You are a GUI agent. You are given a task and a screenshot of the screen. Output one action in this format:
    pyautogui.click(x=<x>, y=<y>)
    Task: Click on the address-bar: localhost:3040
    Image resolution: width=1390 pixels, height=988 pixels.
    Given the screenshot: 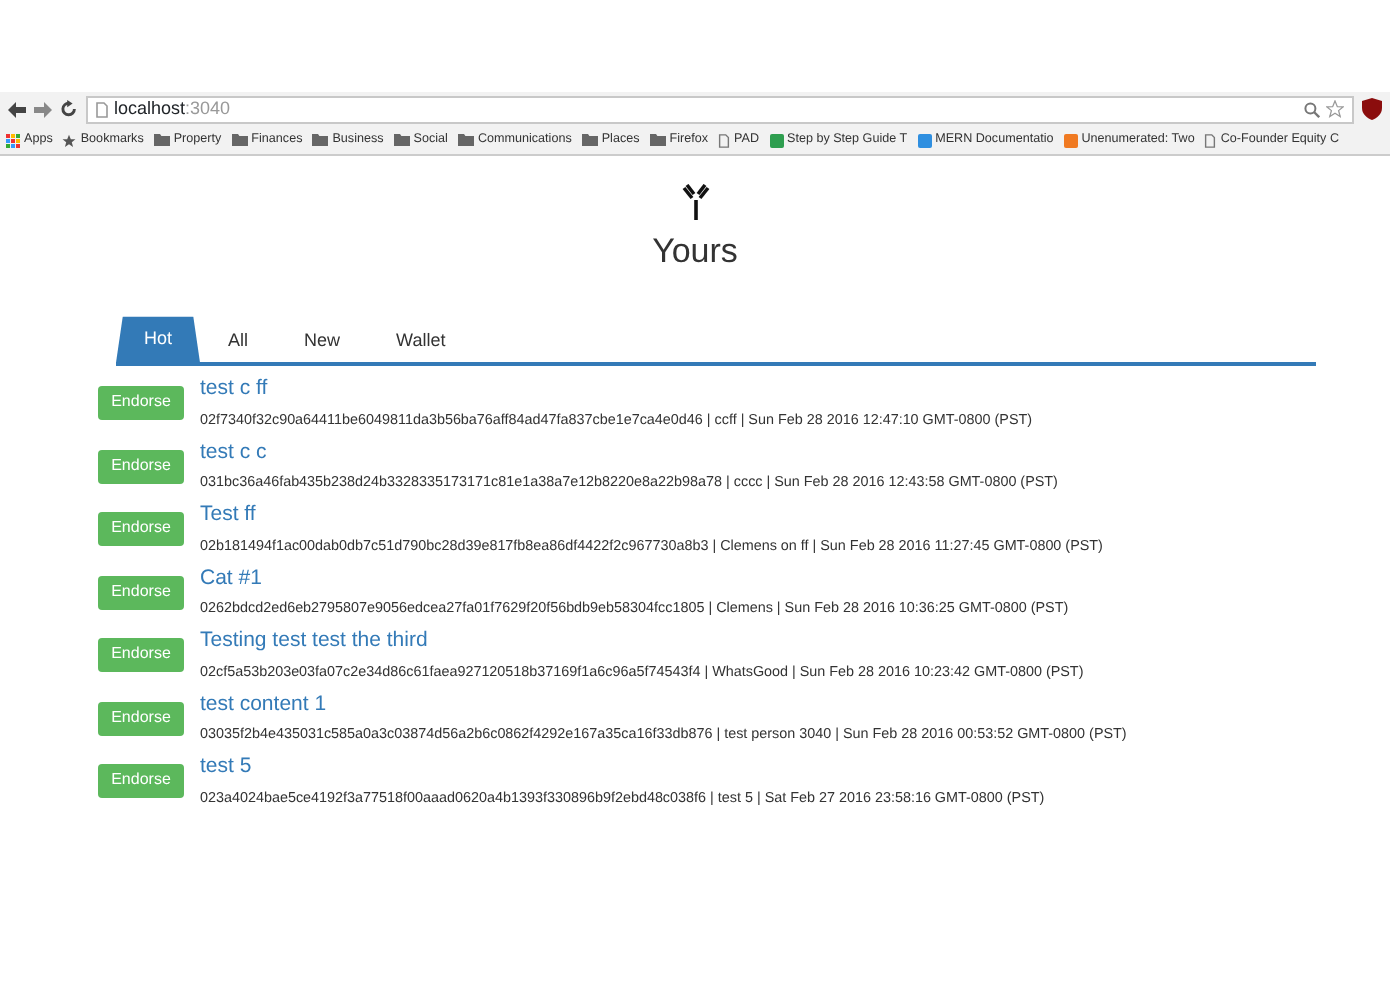 What is the action you would take?
    pyautogui.click(x=720, y=109)
    